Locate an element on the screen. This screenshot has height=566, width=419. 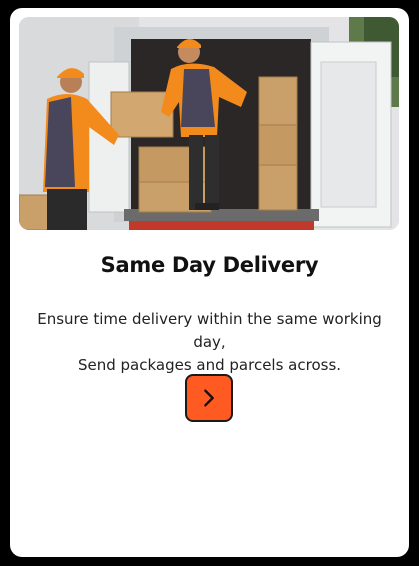
card-title: Same Day Delivery is located at coordinates (209, 265).